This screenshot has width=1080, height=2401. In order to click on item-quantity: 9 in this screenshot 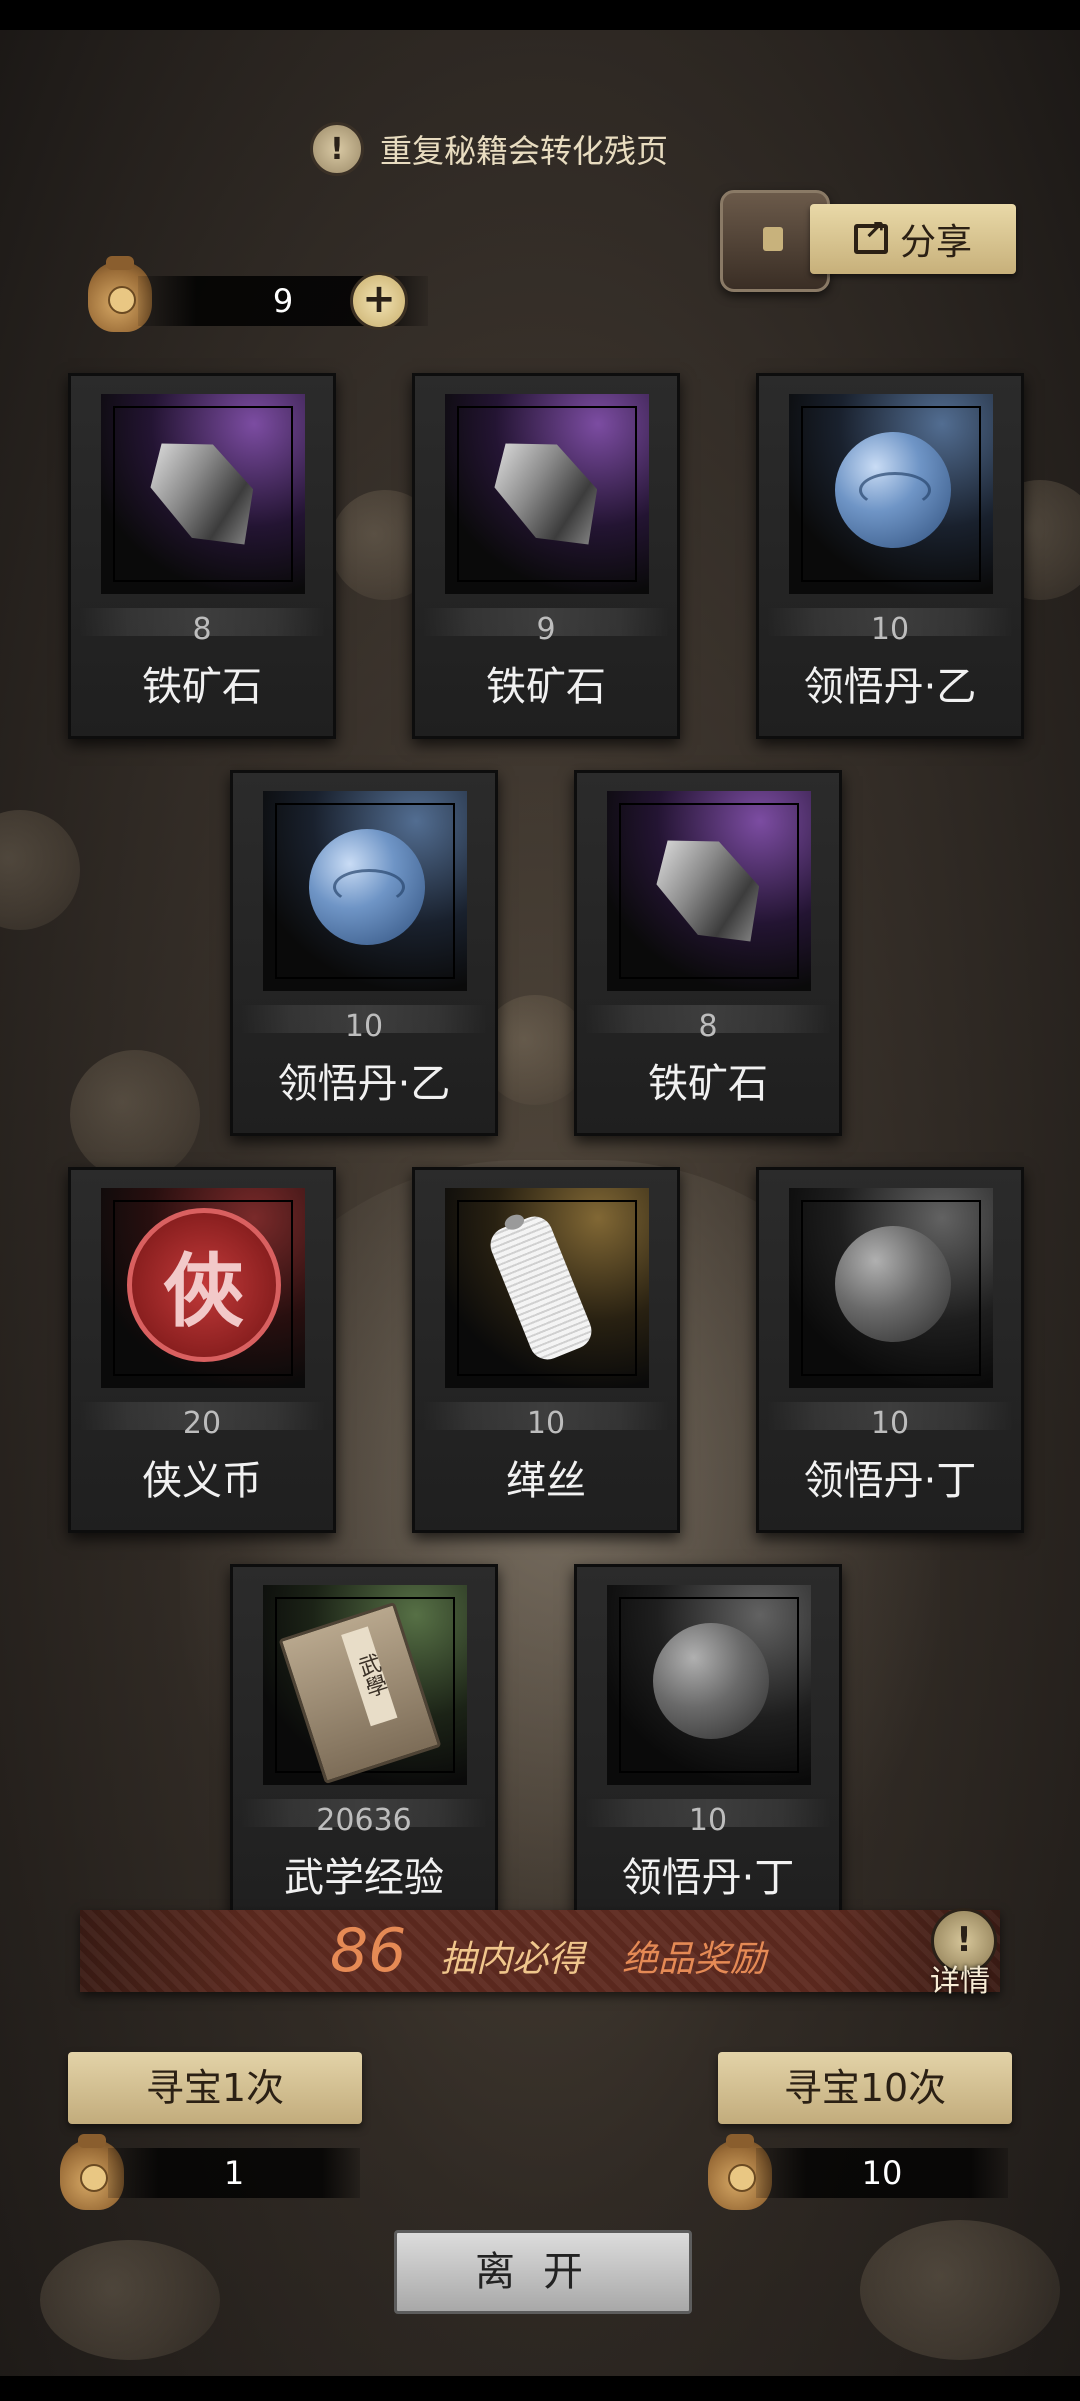, I will do `click(546, 629)`.